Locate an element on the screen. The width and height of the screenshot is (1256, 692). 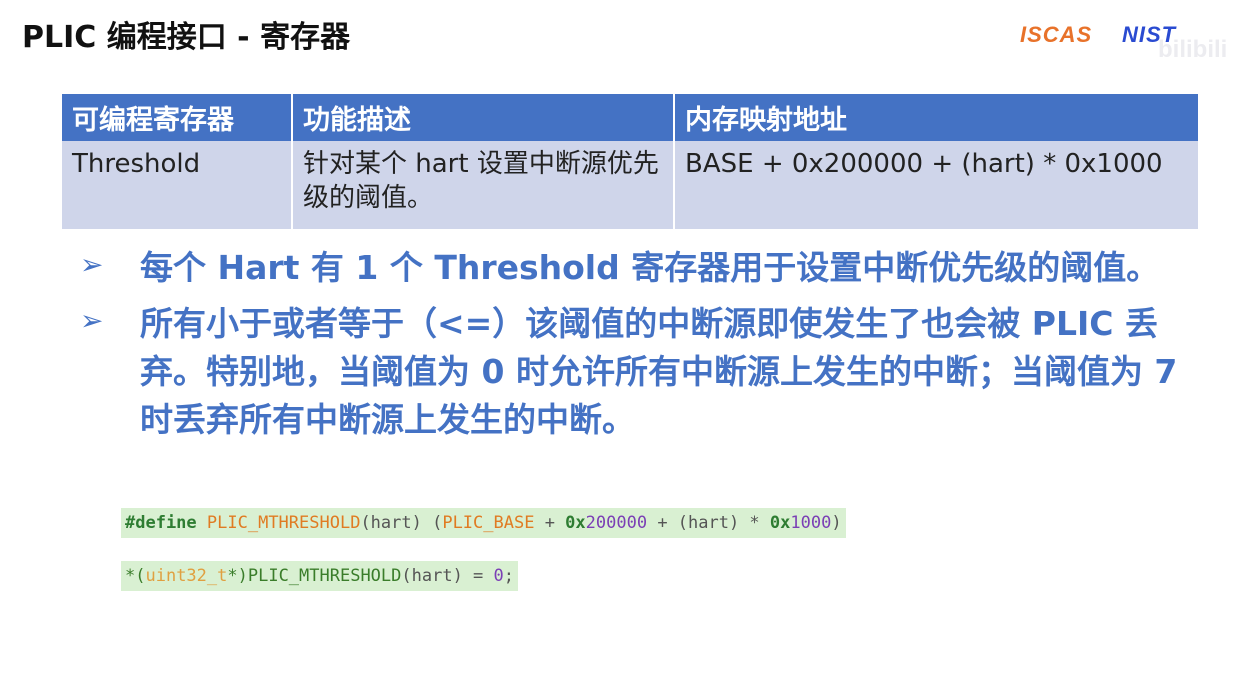
code-hex-prefix-2: 0x is located at coordinates (780, 523).